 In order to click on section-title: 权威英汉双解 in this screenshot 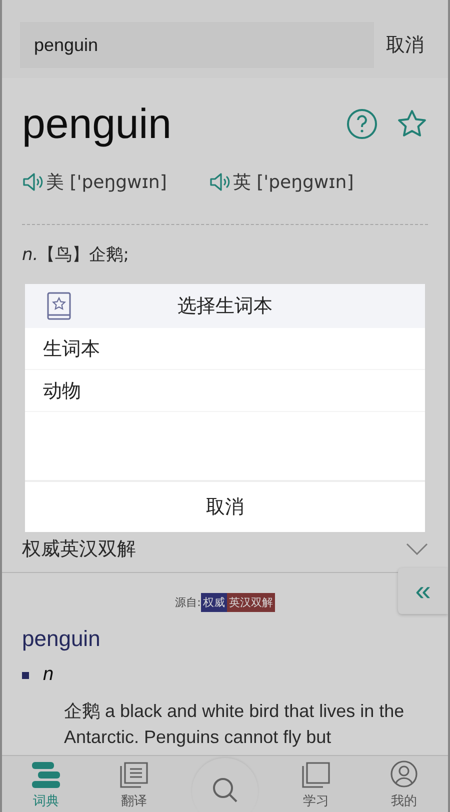, I will do `click(79, 549)`.